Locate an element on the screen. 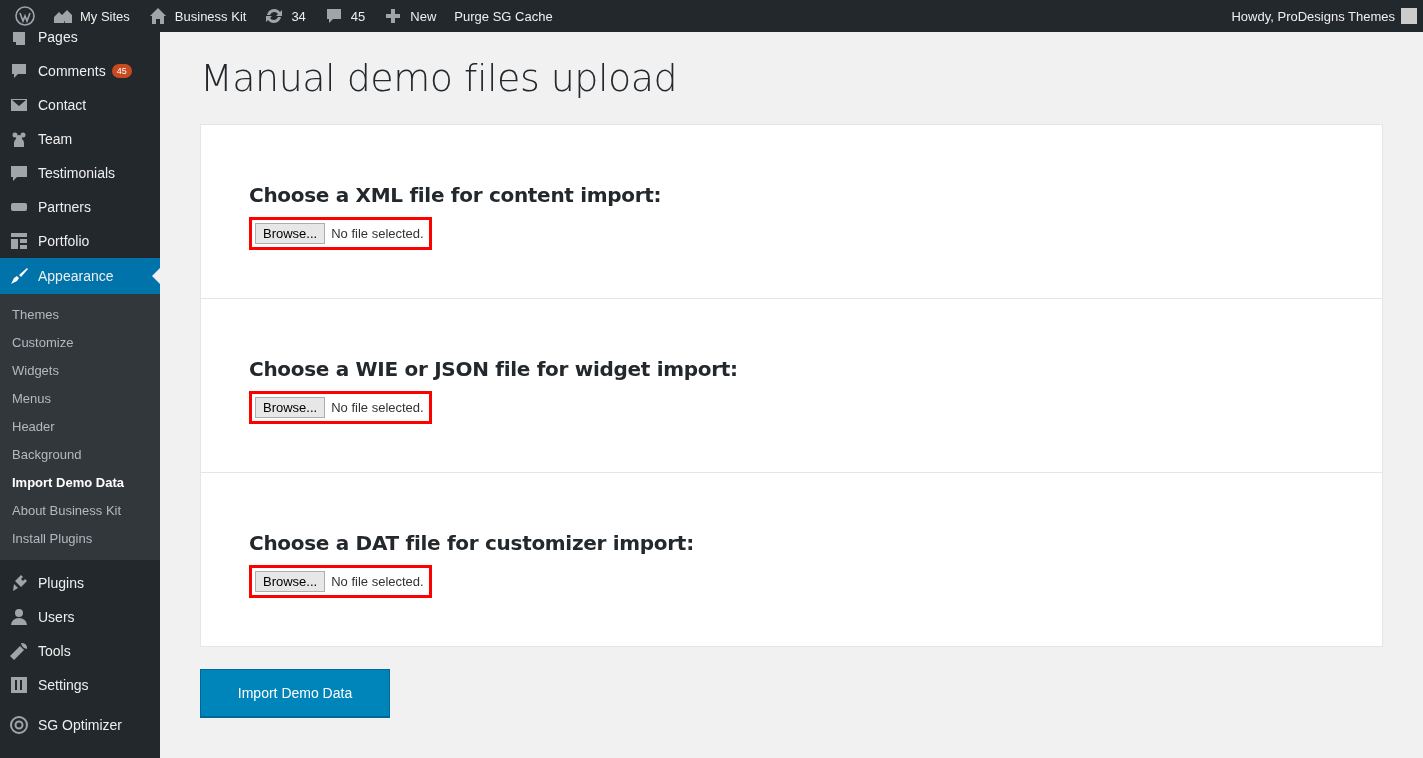 The height and width of the screenshot is (758, 1423). toolbar-link: 45 is located at coordinates (344, 16).